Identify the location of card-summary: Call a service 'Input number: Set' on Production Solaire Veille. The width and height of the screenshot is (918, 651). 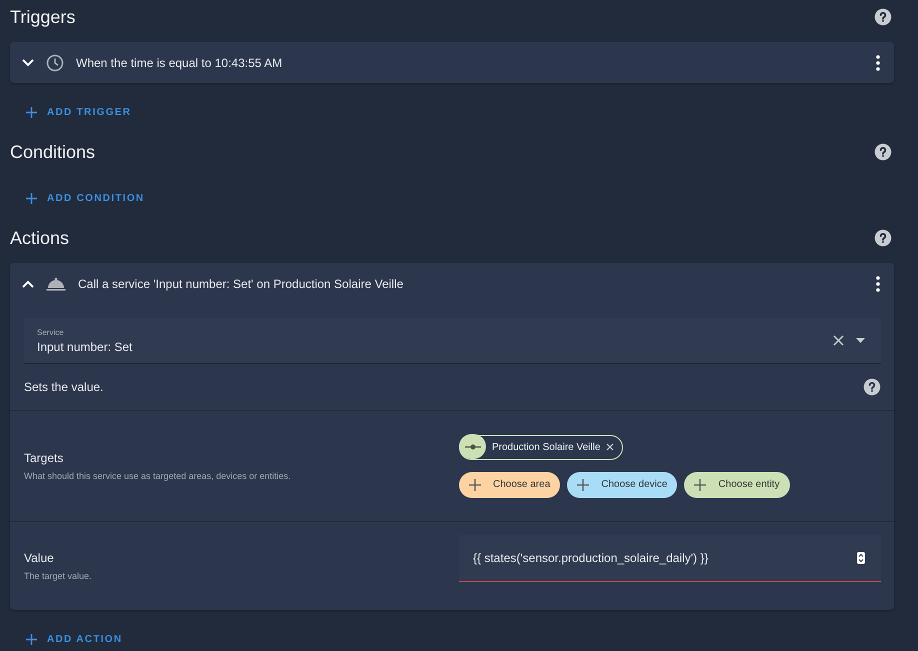
(241, 283).